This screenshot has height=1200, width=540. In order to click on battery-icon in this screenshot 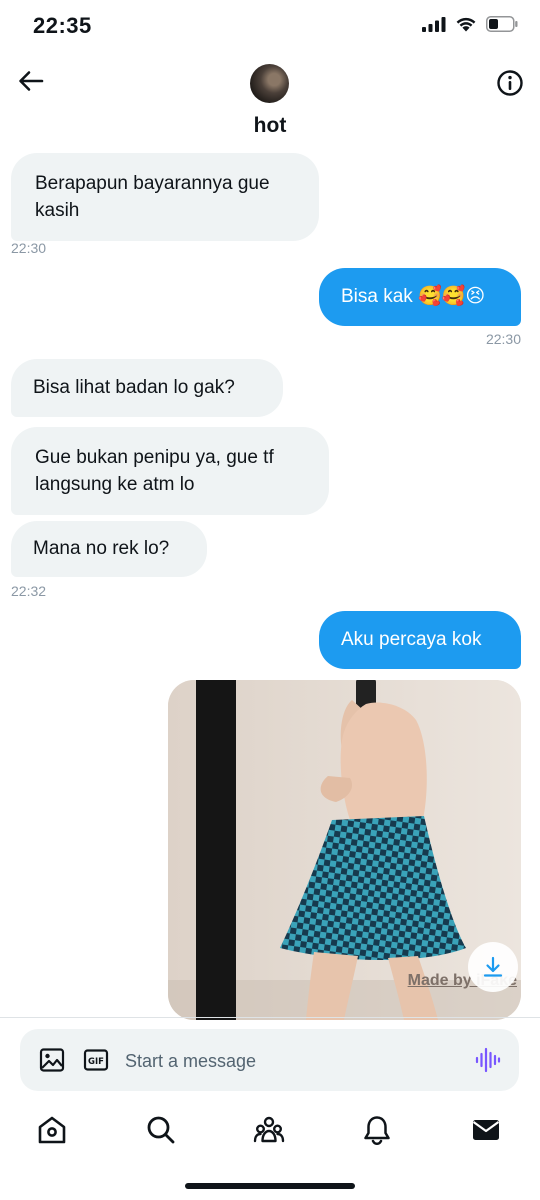, I will do `click(502, 24)`.